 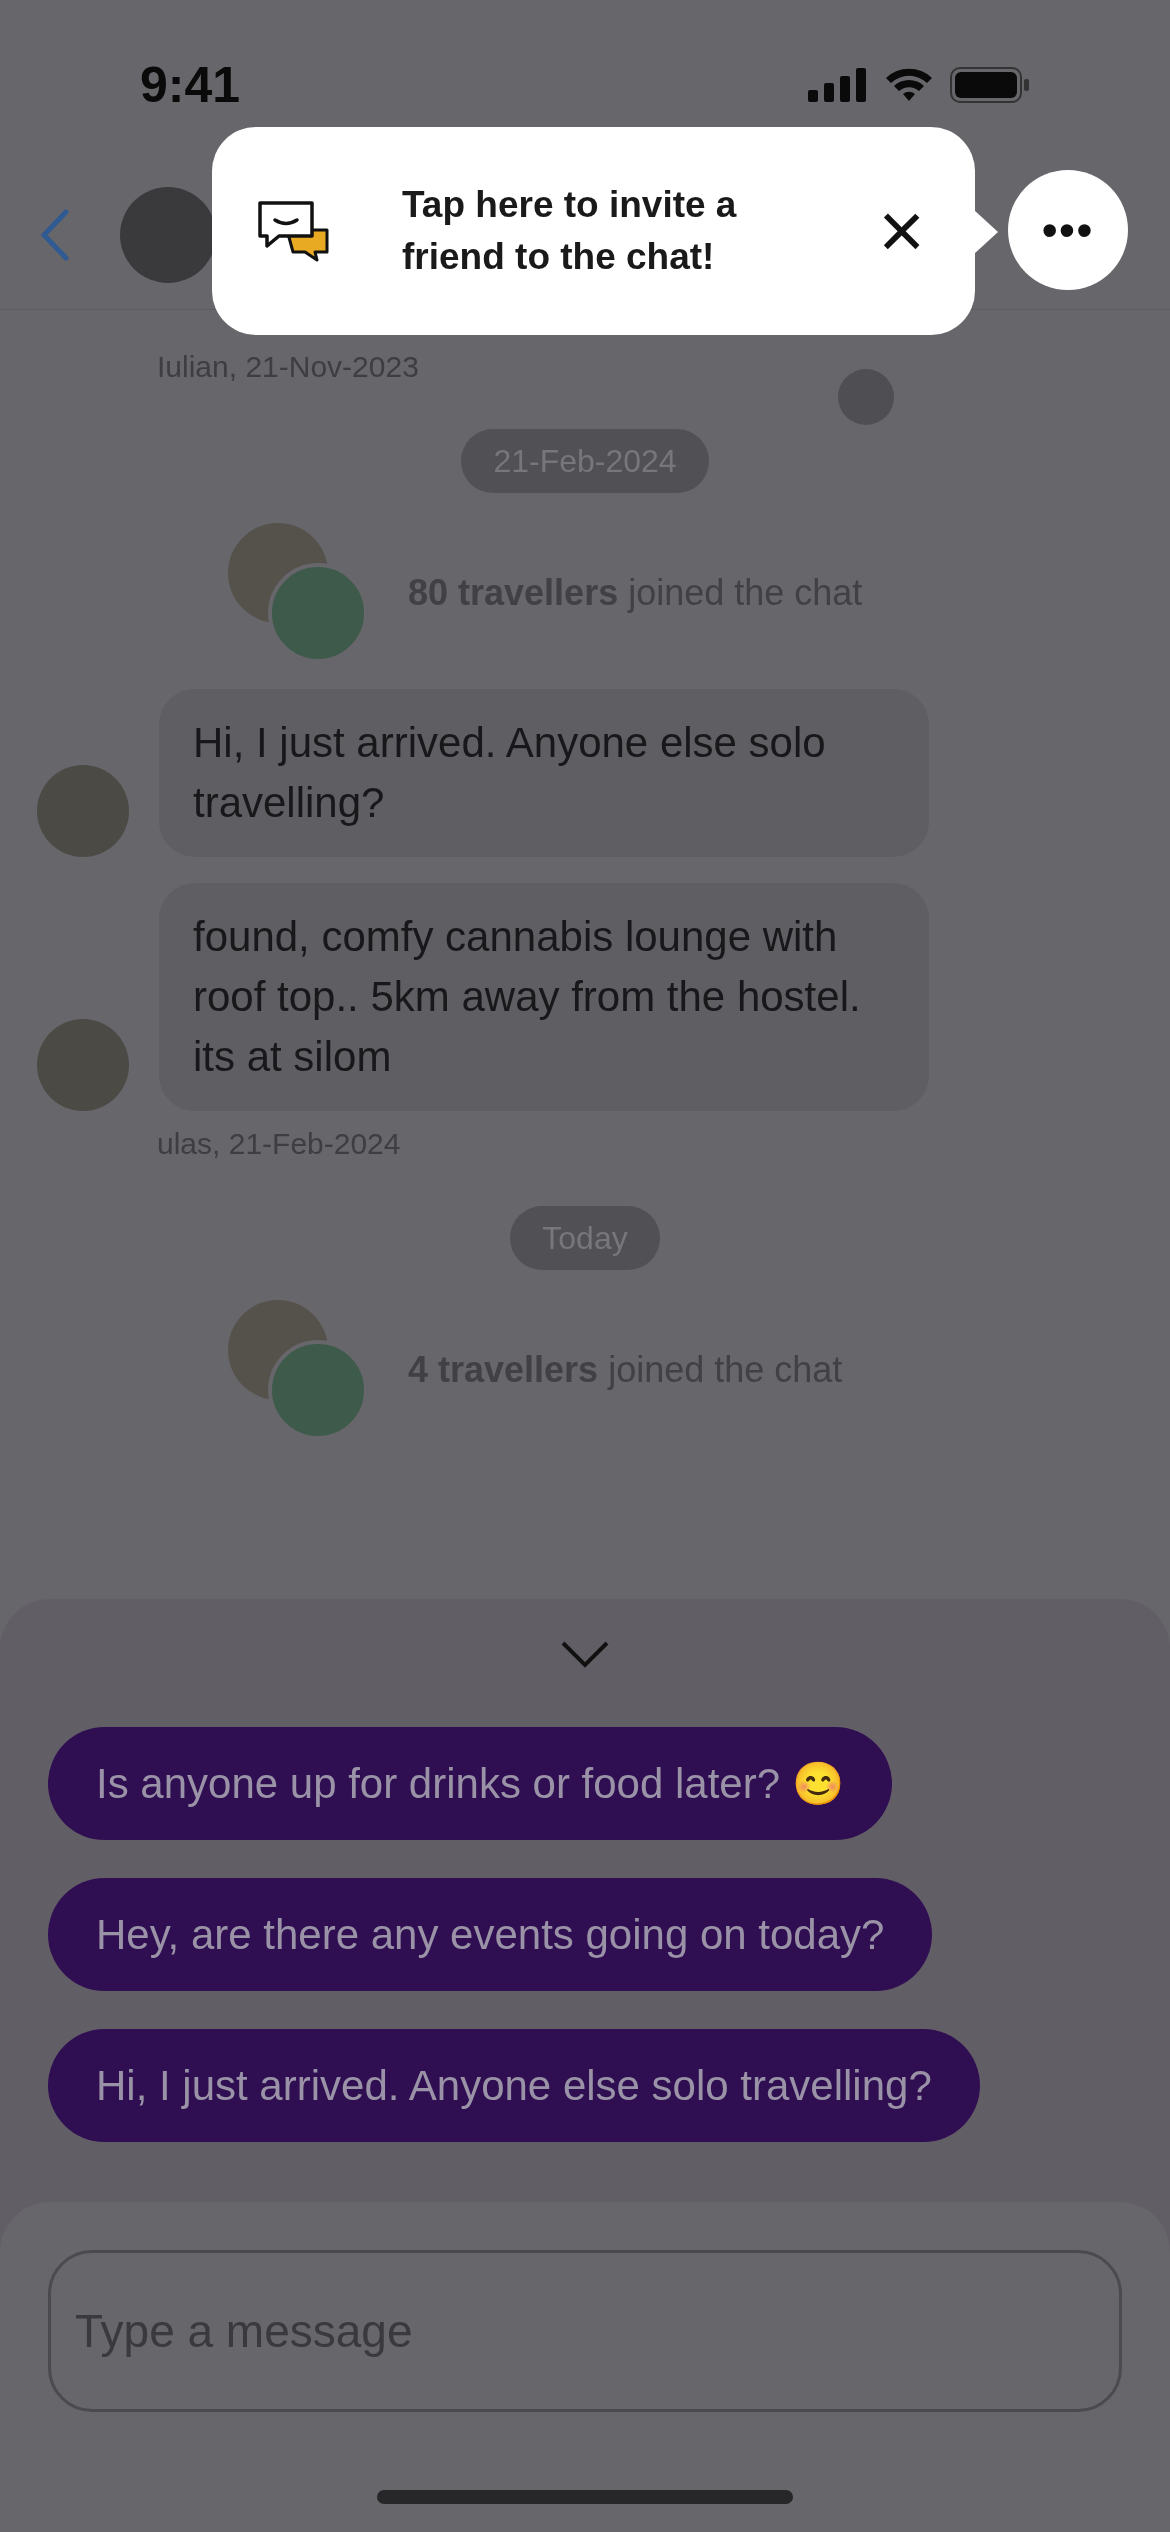 I want to click on suggestion-chip: Is anyone up for drinks or food later? 😊, so click(x=470, y=1783).